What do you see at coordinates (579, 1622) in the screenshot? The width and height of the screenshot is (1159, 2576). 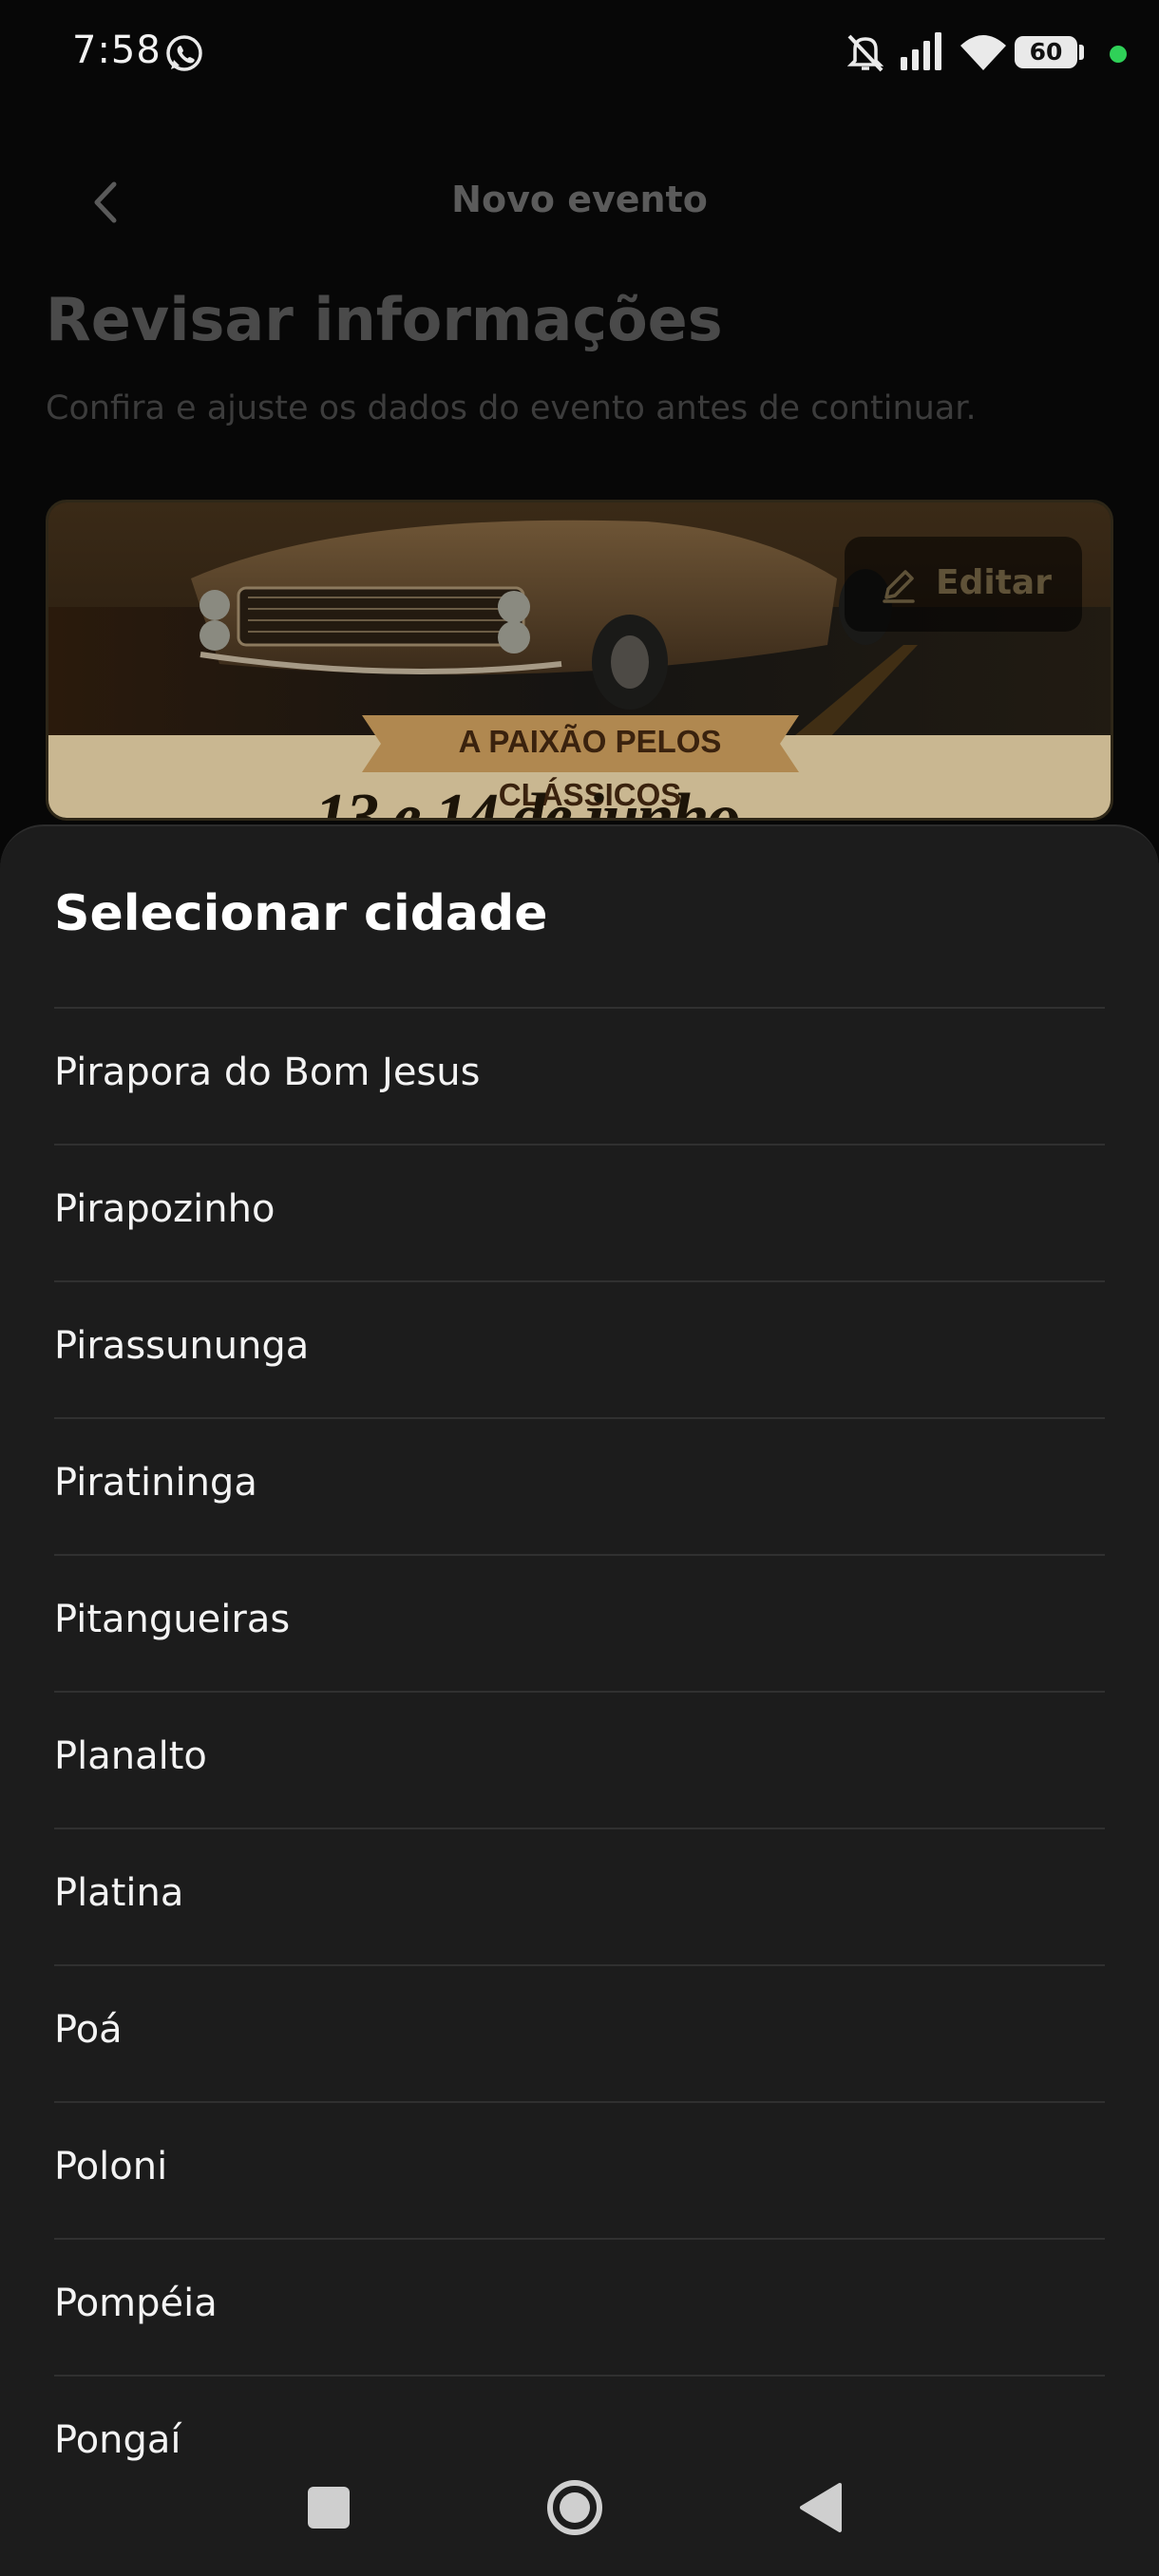 I see `city-option: Pitangueiras` at bounding box center [579, 1622].